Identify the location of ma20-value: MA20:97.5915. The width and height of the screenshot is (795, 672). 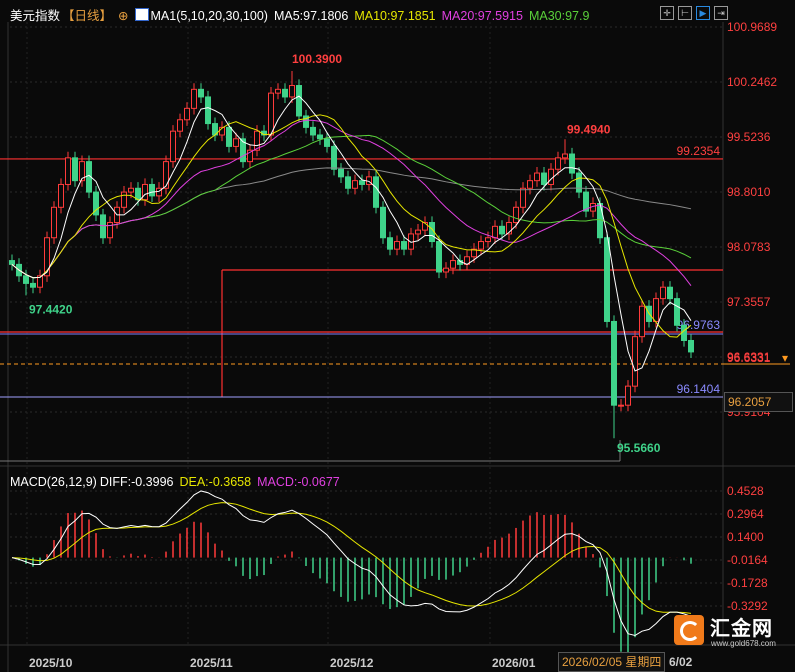
(482, 16).